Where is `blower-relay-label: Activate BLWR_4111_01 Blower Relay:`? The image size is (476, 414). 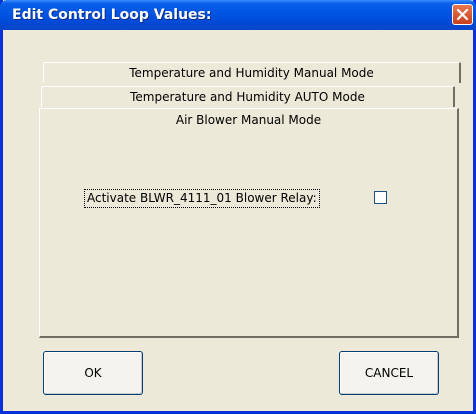 blower-relay-label: Activate BLWR_4111_01 Blower Relay: is located at coordinates (202, 198).